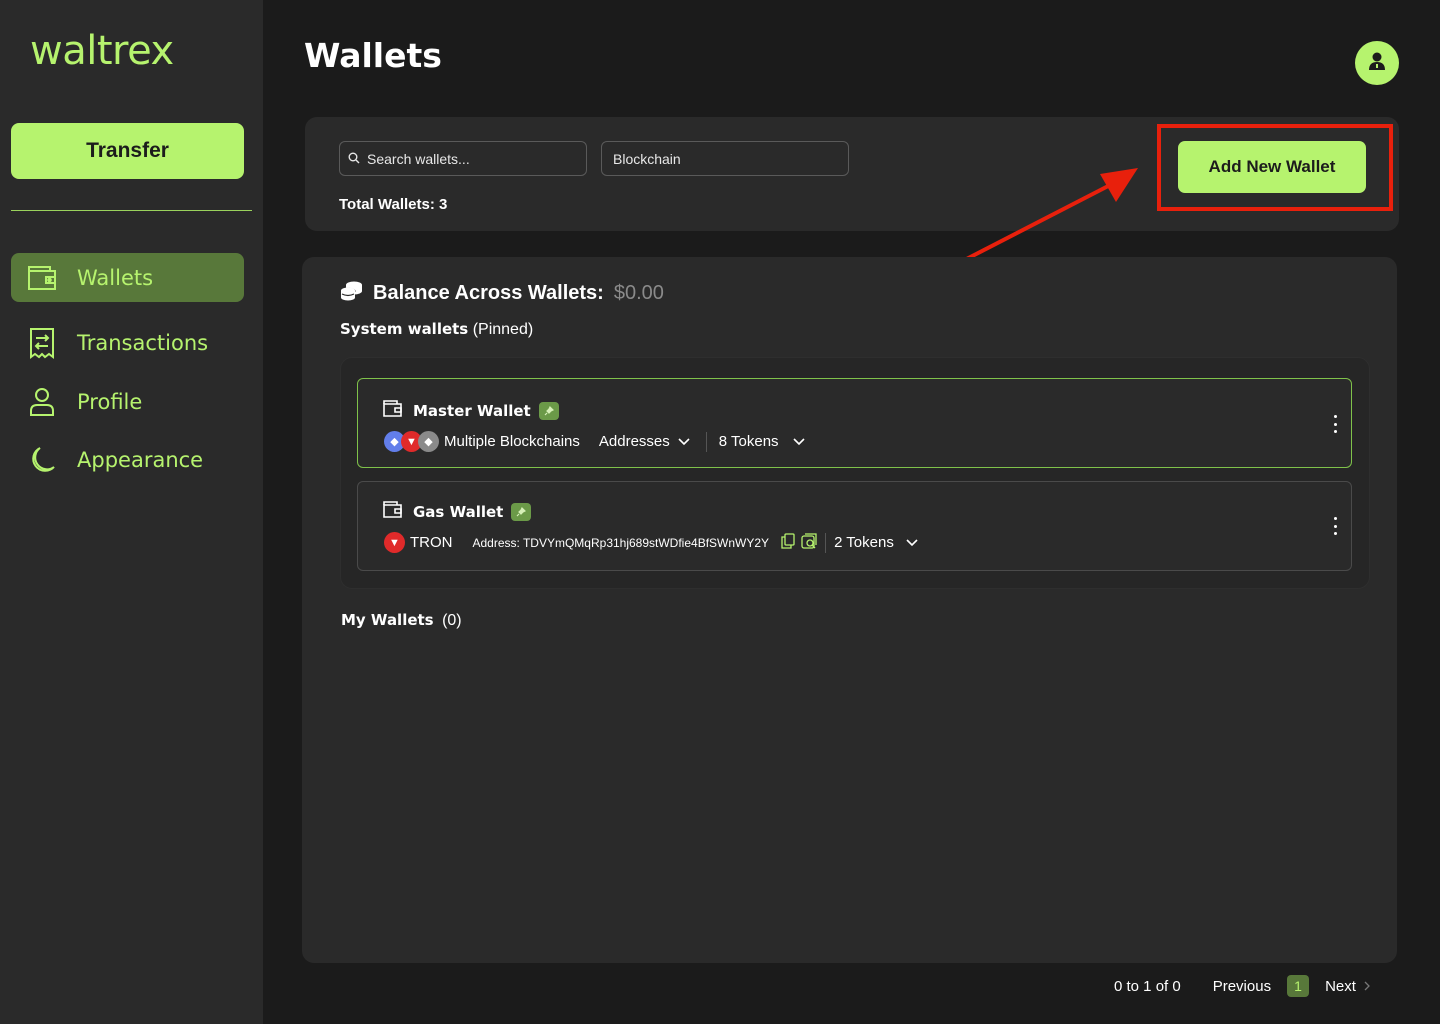 The height and width of the screenshot is (1024, 1440). I want to click on sidebar-item-appearance: Appearance, so click(127, 459).